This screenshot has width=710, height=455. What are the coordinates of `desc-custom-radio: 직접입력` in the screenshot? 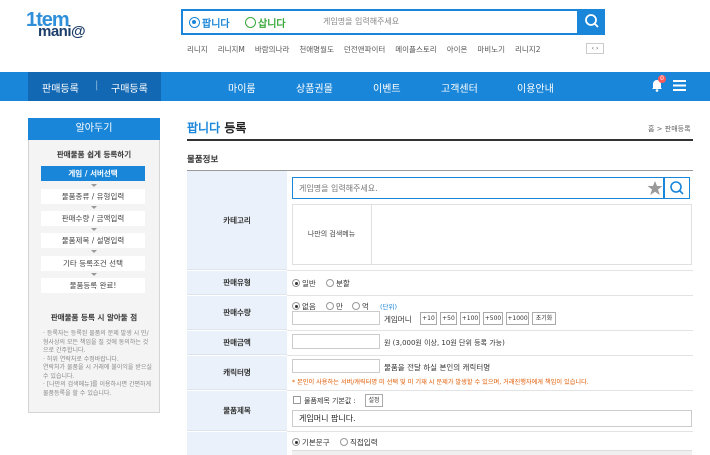 It's located at (359, 442).